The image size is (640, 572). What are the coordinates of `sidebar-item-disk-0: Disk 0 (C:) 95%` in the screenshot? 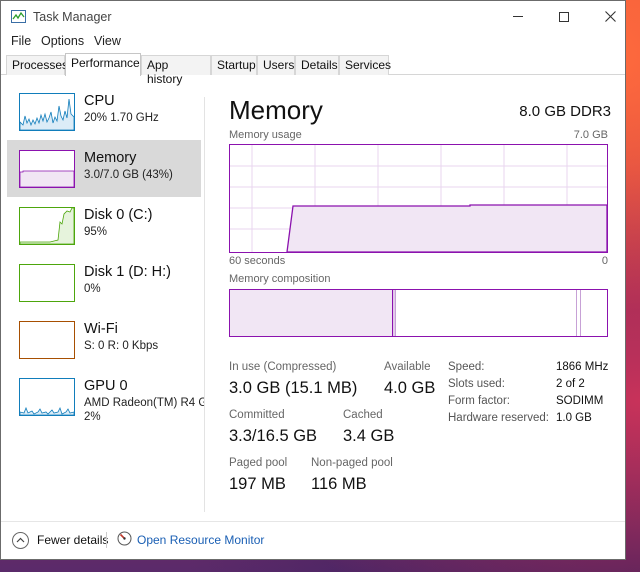 It's located at (104, 225).